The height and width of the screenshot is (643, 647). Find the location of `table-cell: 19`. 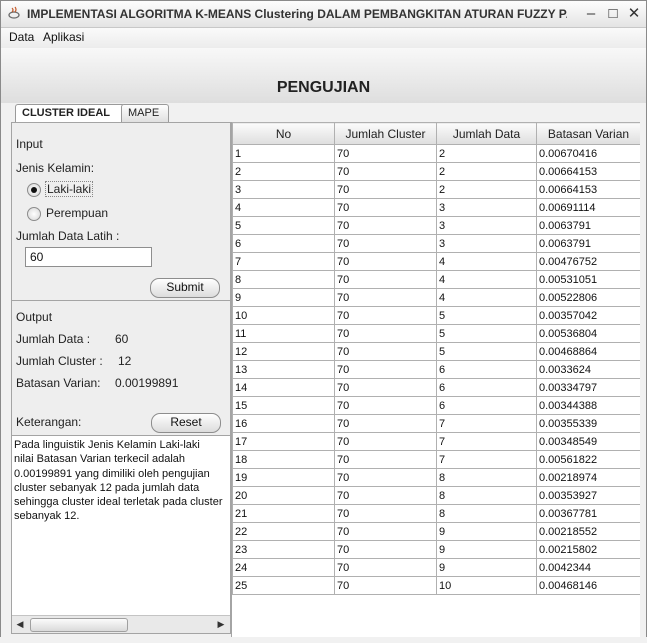

table-cell: 19 is located at coordinates (283, 477).